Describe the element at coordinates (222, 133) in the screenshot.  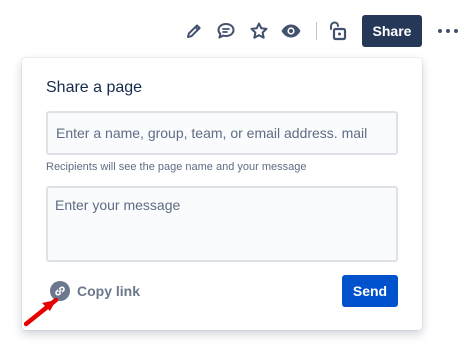
I see `recipients-input` at that location.